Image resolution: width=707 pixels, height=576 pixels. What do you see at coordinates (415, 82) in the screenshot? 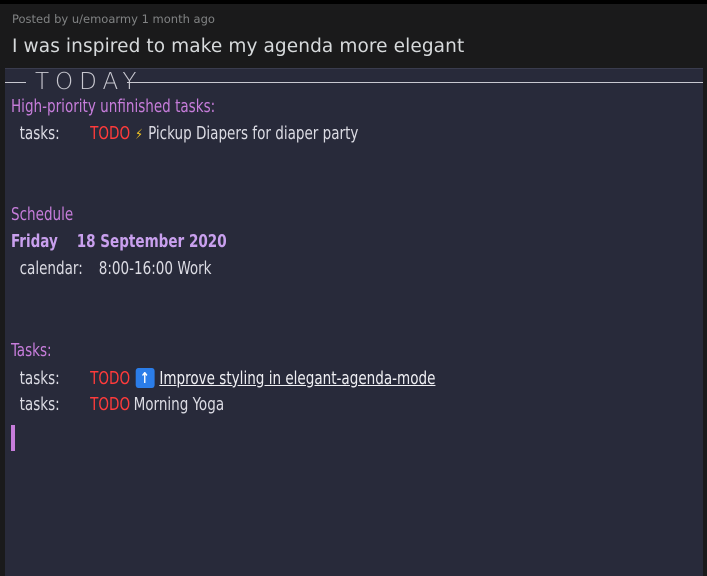
I see `divider-line-right` at bounding box center [415, 82].